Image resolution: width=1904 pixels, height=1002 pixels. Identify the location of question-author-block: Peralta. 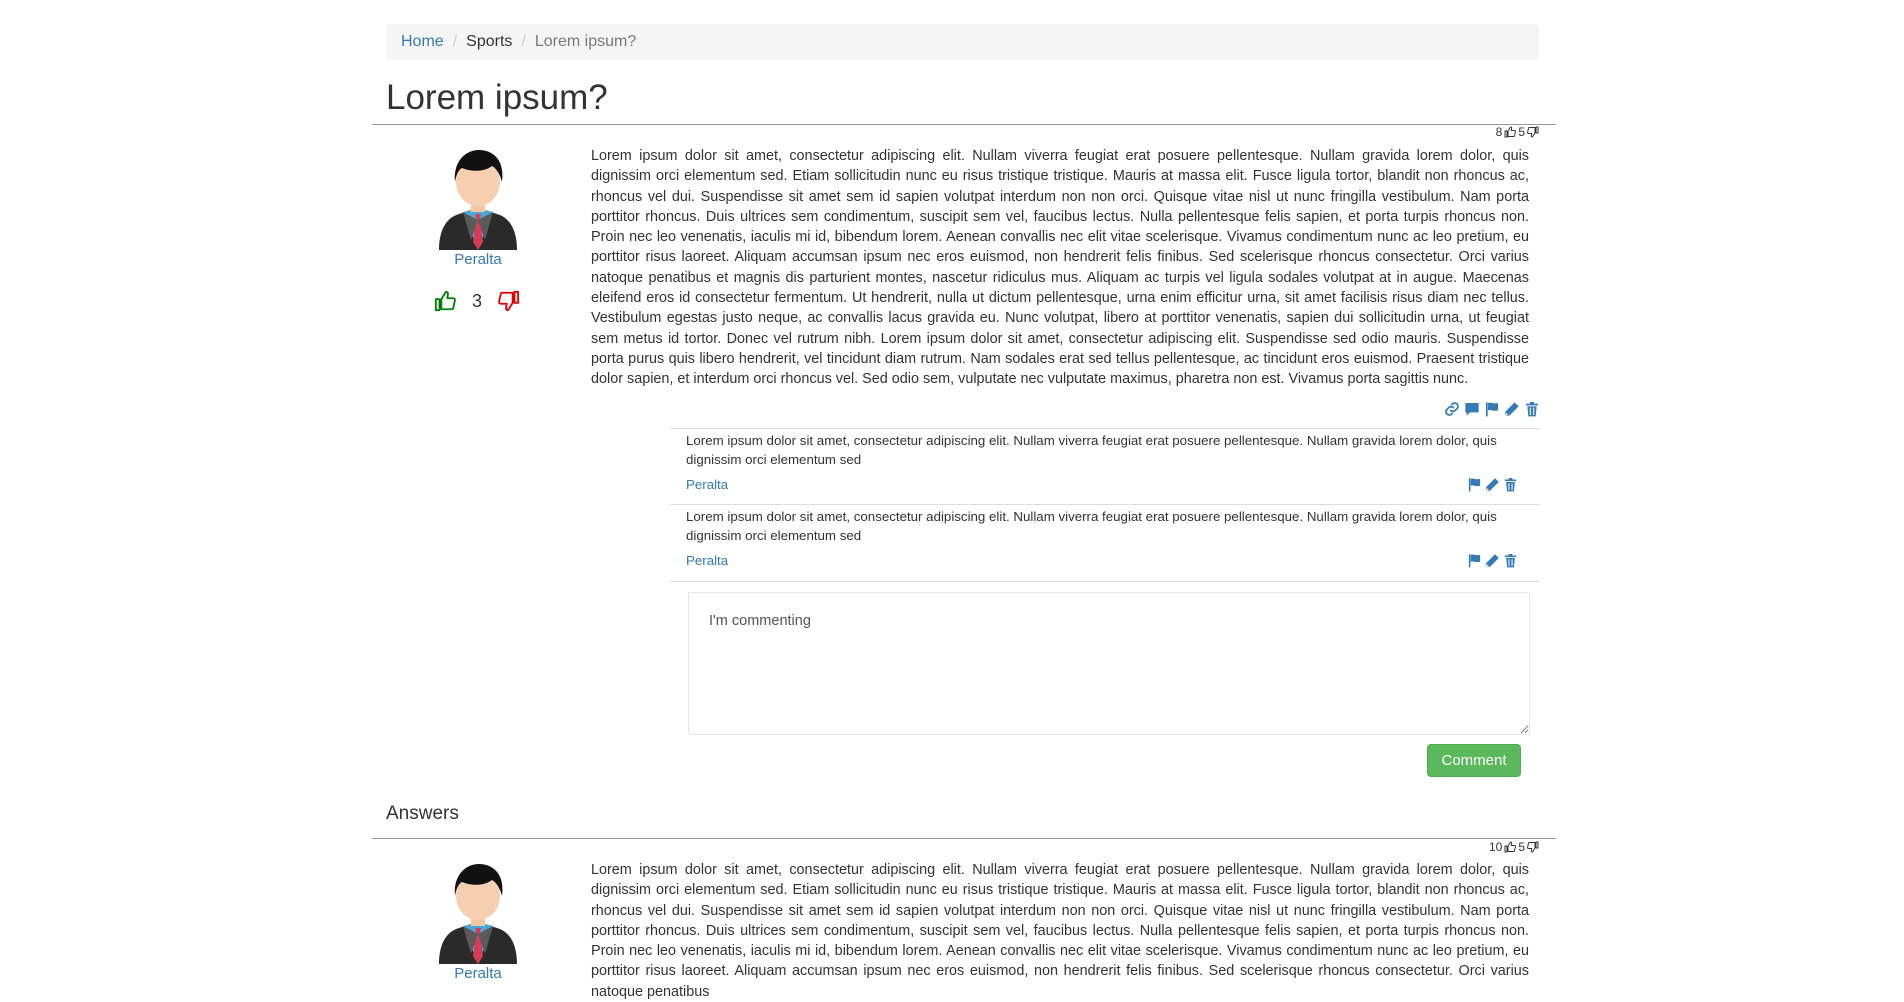
(478, 207).